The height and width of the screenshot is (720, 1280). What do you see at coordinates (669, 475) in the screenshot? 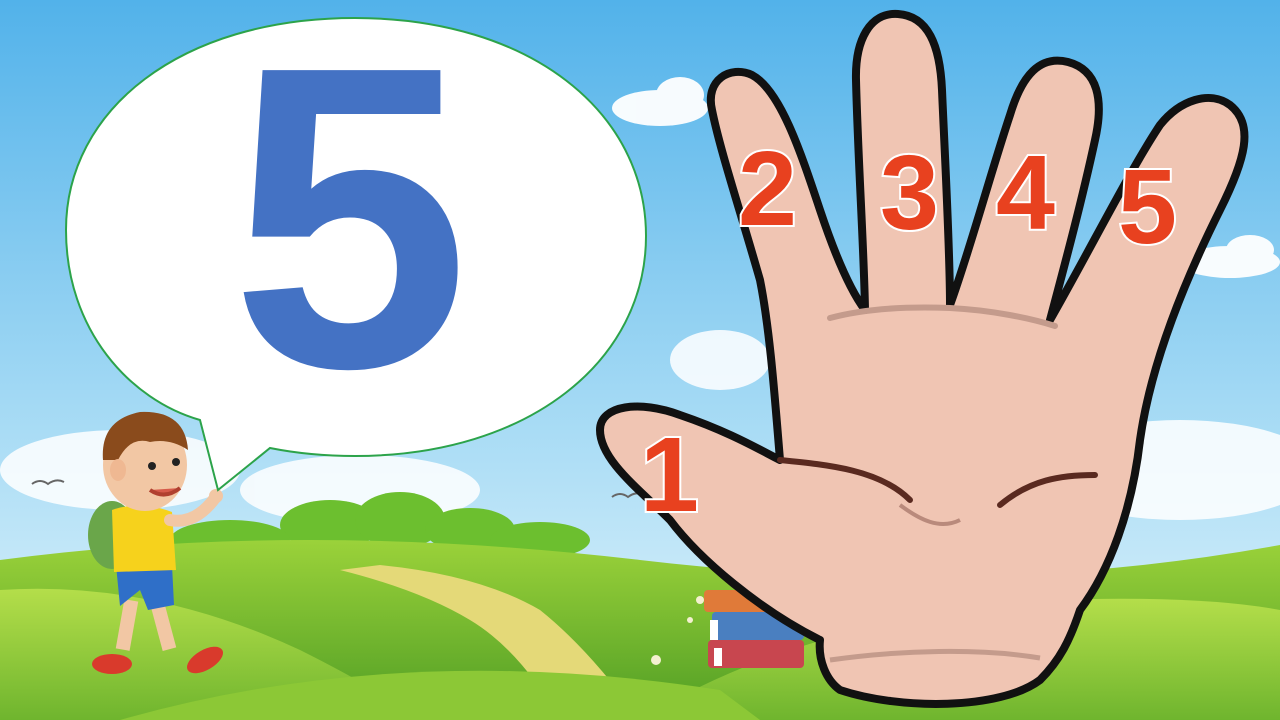
I see `thumb-label: 1` at bounding box center [669, 475].